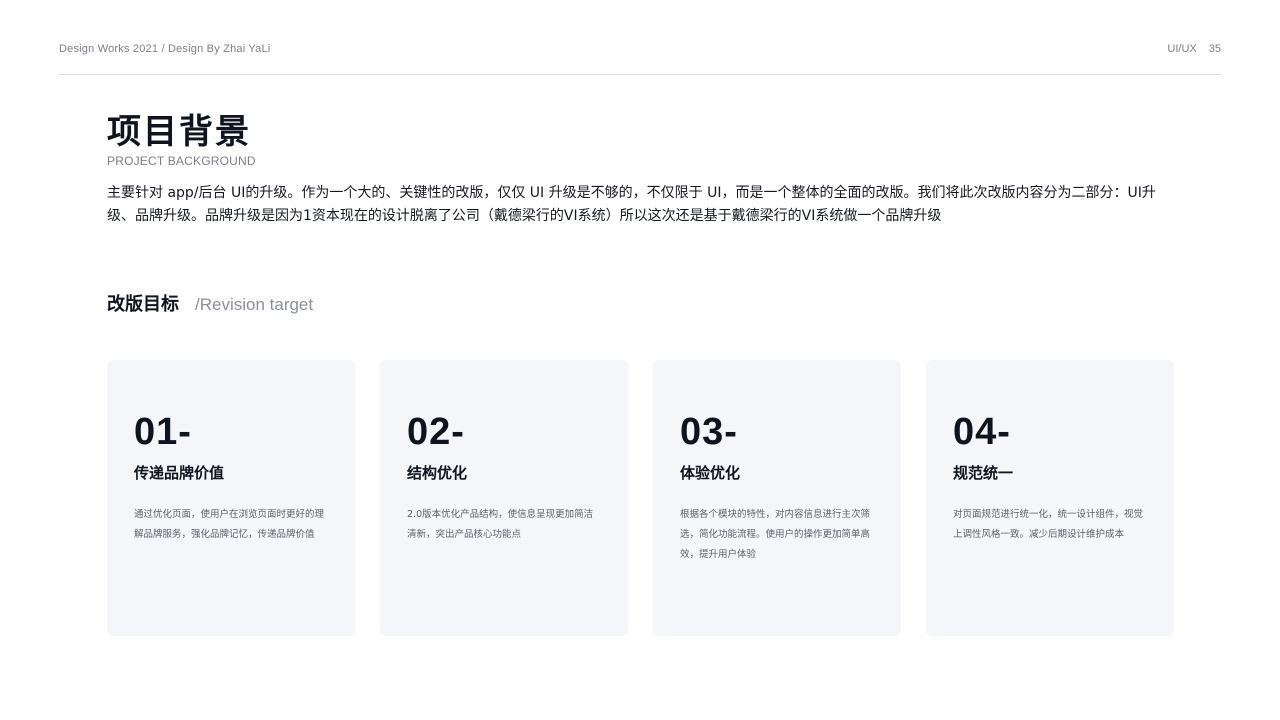 This screenshot has width=1280, height=720. What do you see at coordinates (179, 473) in the screenshot?
I see `card-title: 传递品牌价值` at bounding box center [179, 473].